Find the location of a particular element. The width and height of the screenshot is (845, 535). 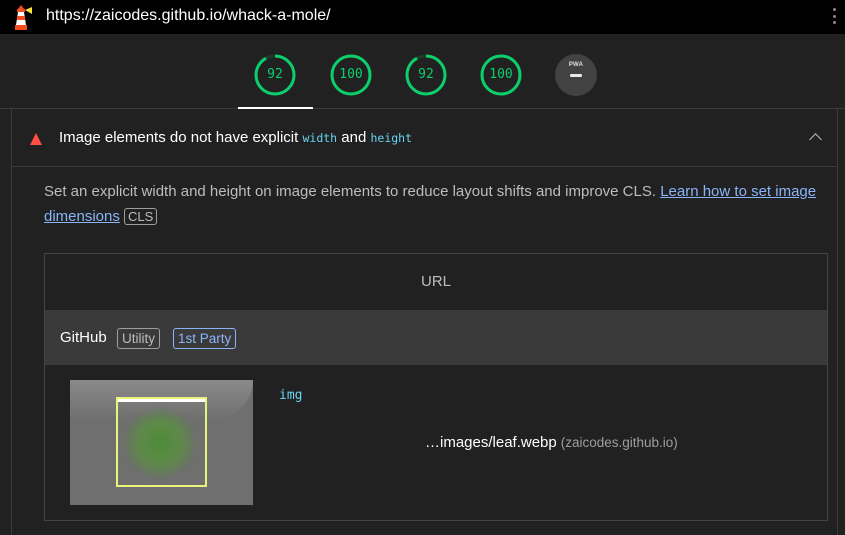

table-header-url: URL is located at coordinates (435, 281).